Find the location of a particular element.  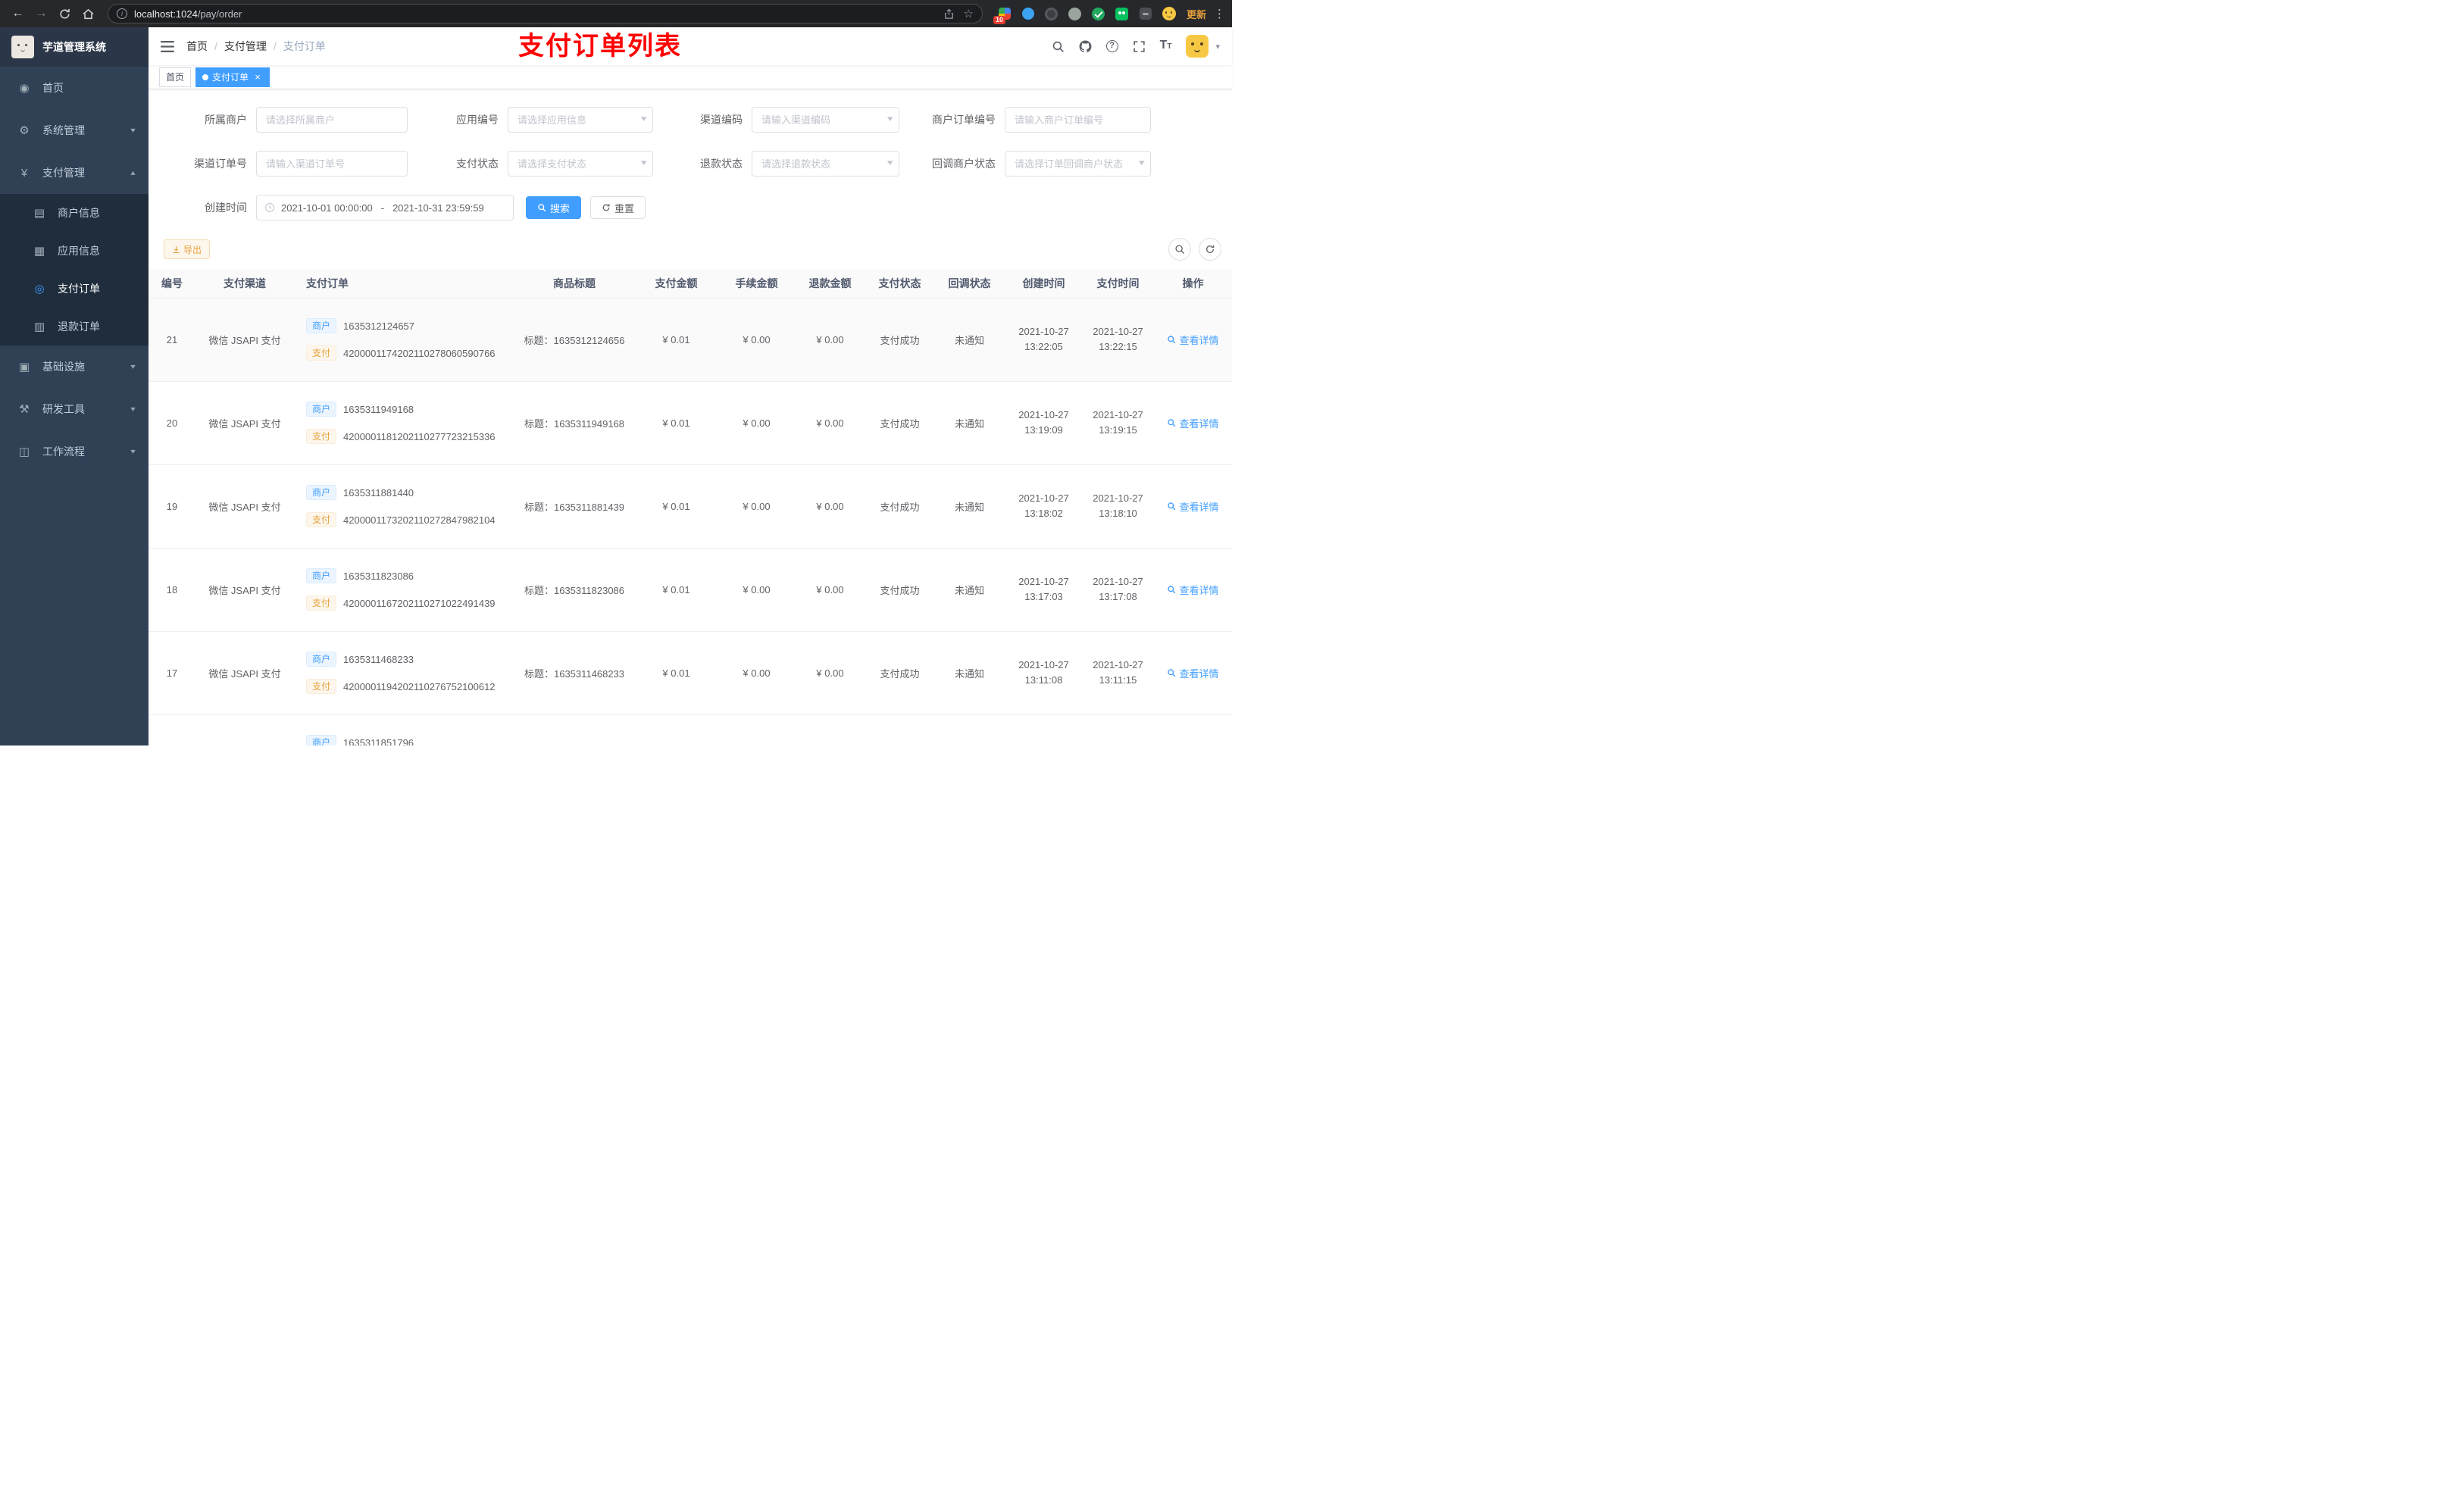

chevron-up-icon: ▴ is located at coordinates (133, 172).